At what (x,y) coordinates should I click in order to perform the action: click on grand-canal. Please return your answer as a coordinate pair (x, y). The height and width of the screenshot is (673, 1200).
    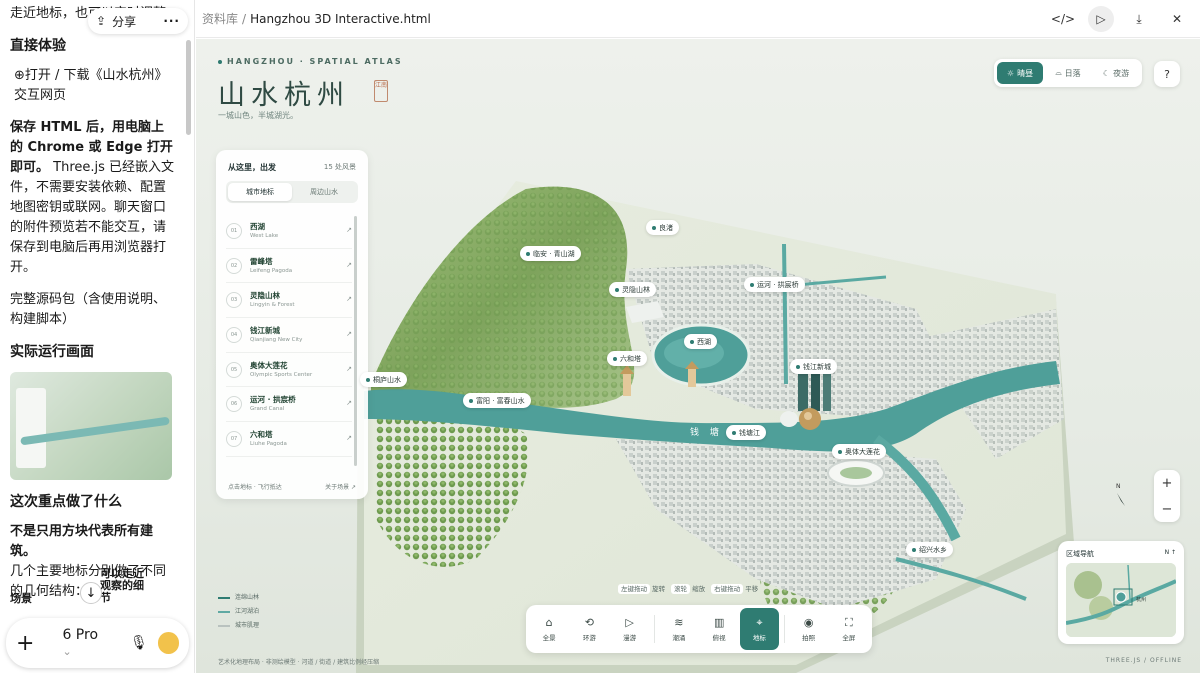
    Looking at the image, I should click on (785, 314).